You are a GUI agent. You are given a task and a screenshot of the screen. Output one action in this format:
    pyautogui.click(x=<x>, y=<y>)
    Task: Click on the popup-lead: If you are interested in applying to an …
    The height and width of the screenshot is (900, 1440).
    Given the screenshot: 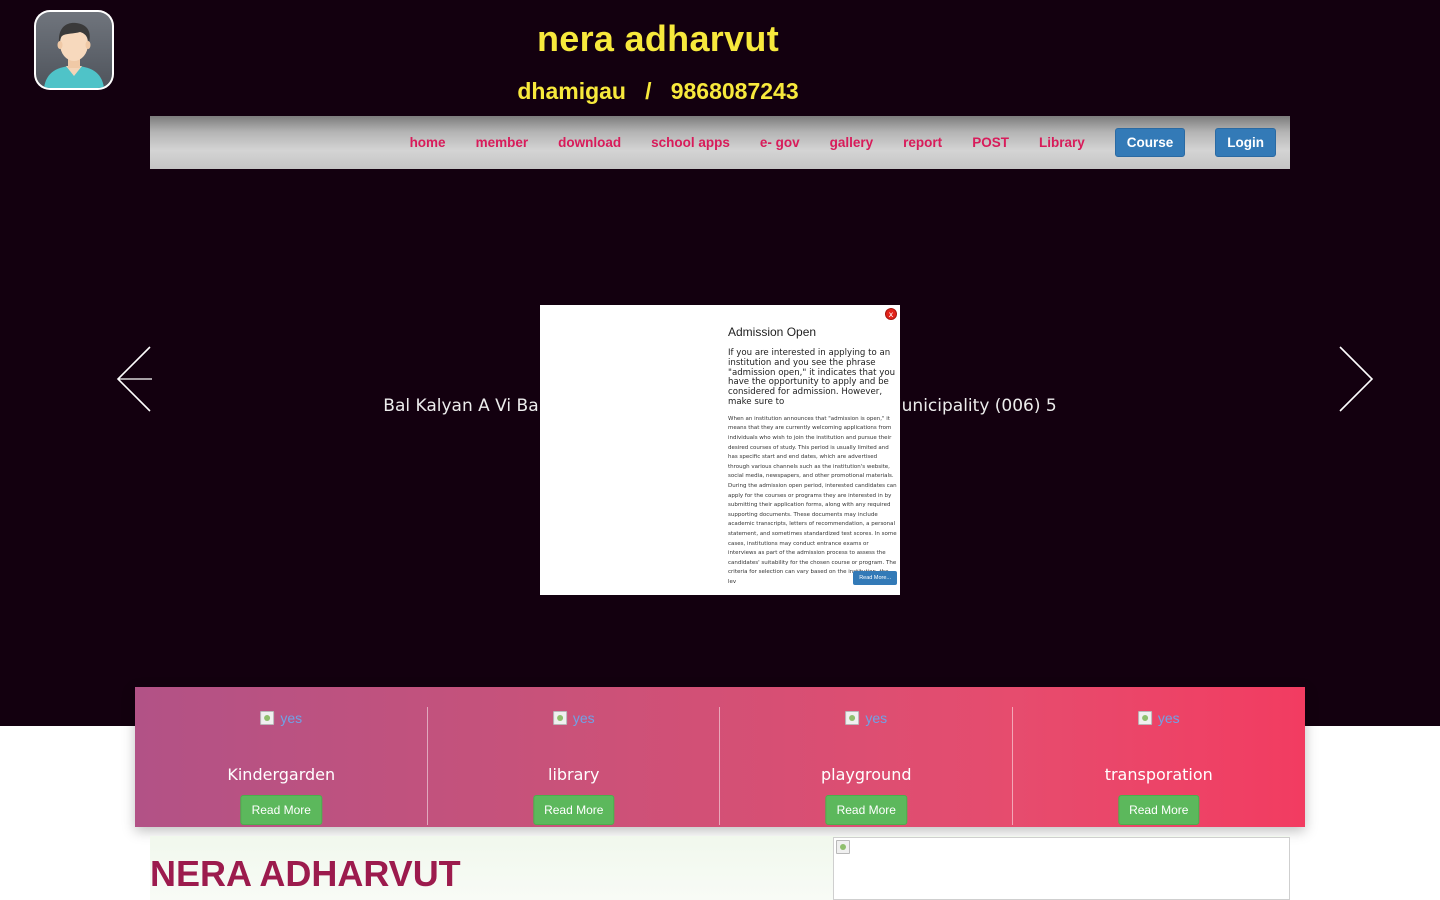 What is the action you would take?
    pyautogui.click(x=812, y=377)
    